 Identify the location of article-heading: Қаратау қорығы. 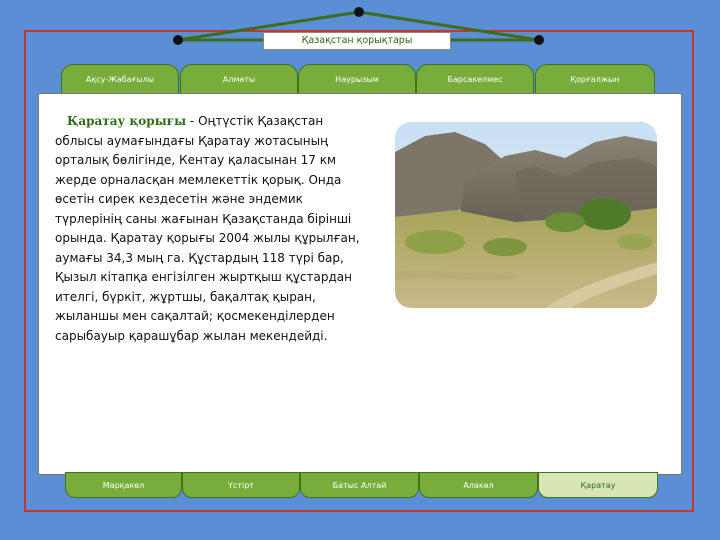
(127, 121).